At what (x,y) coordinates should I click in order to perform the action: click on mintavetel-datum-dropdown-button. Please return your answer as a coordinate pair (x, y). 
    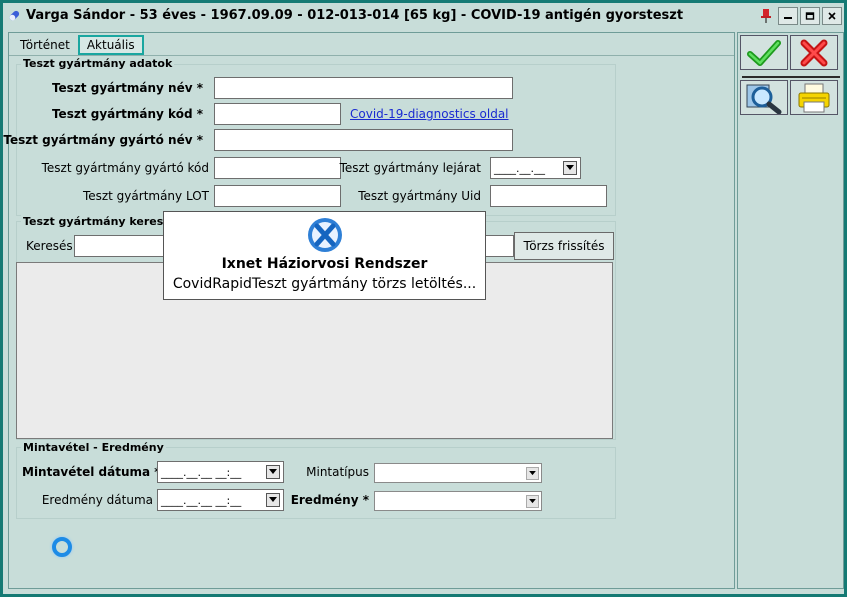
    Looking at the image, I should click on (273, 472).